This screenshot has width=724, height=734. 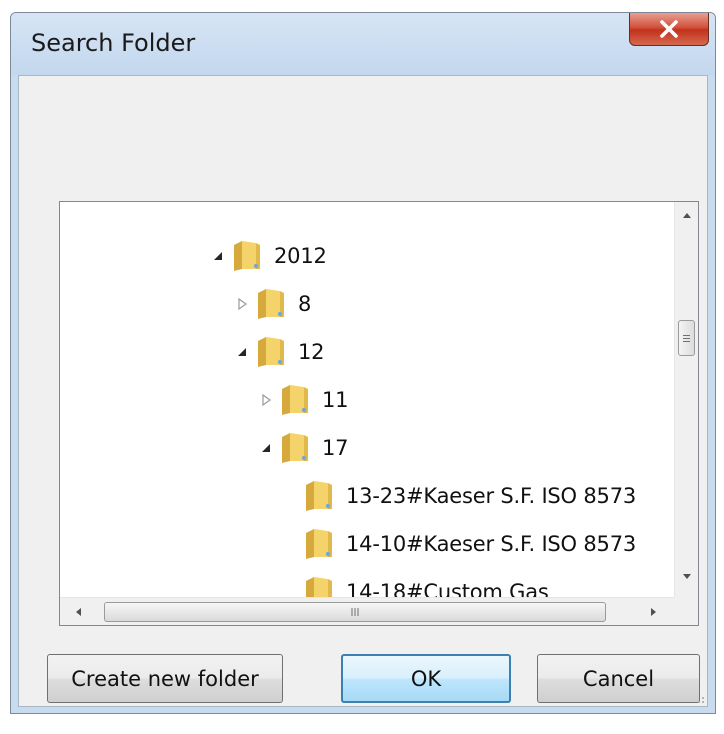 What do you see at coordinates (686, 400) in the screenshot?
I see `vertical-scrollbar` at bounding box center [686, 400].